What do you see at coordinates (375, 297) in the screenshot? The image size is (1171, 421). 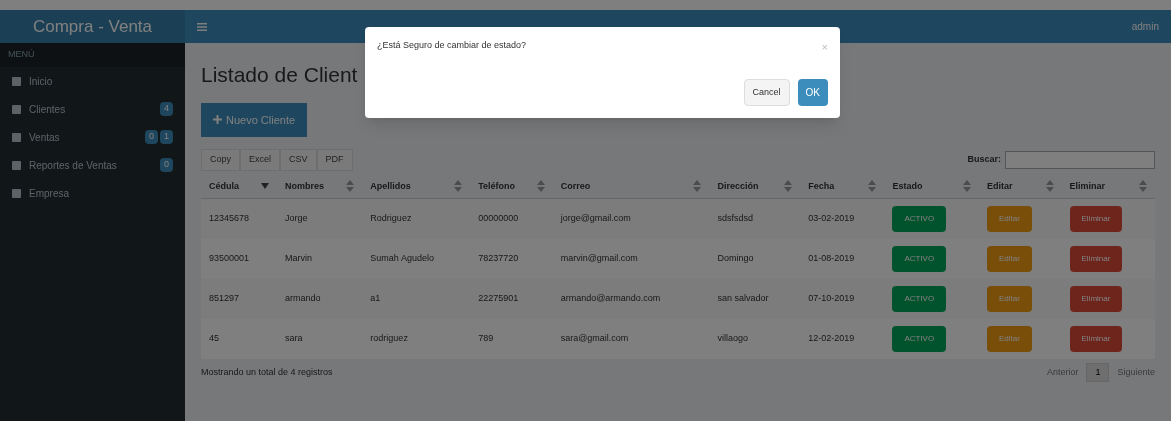 I see `table-cell: a1` at bounding box center [375, 297].